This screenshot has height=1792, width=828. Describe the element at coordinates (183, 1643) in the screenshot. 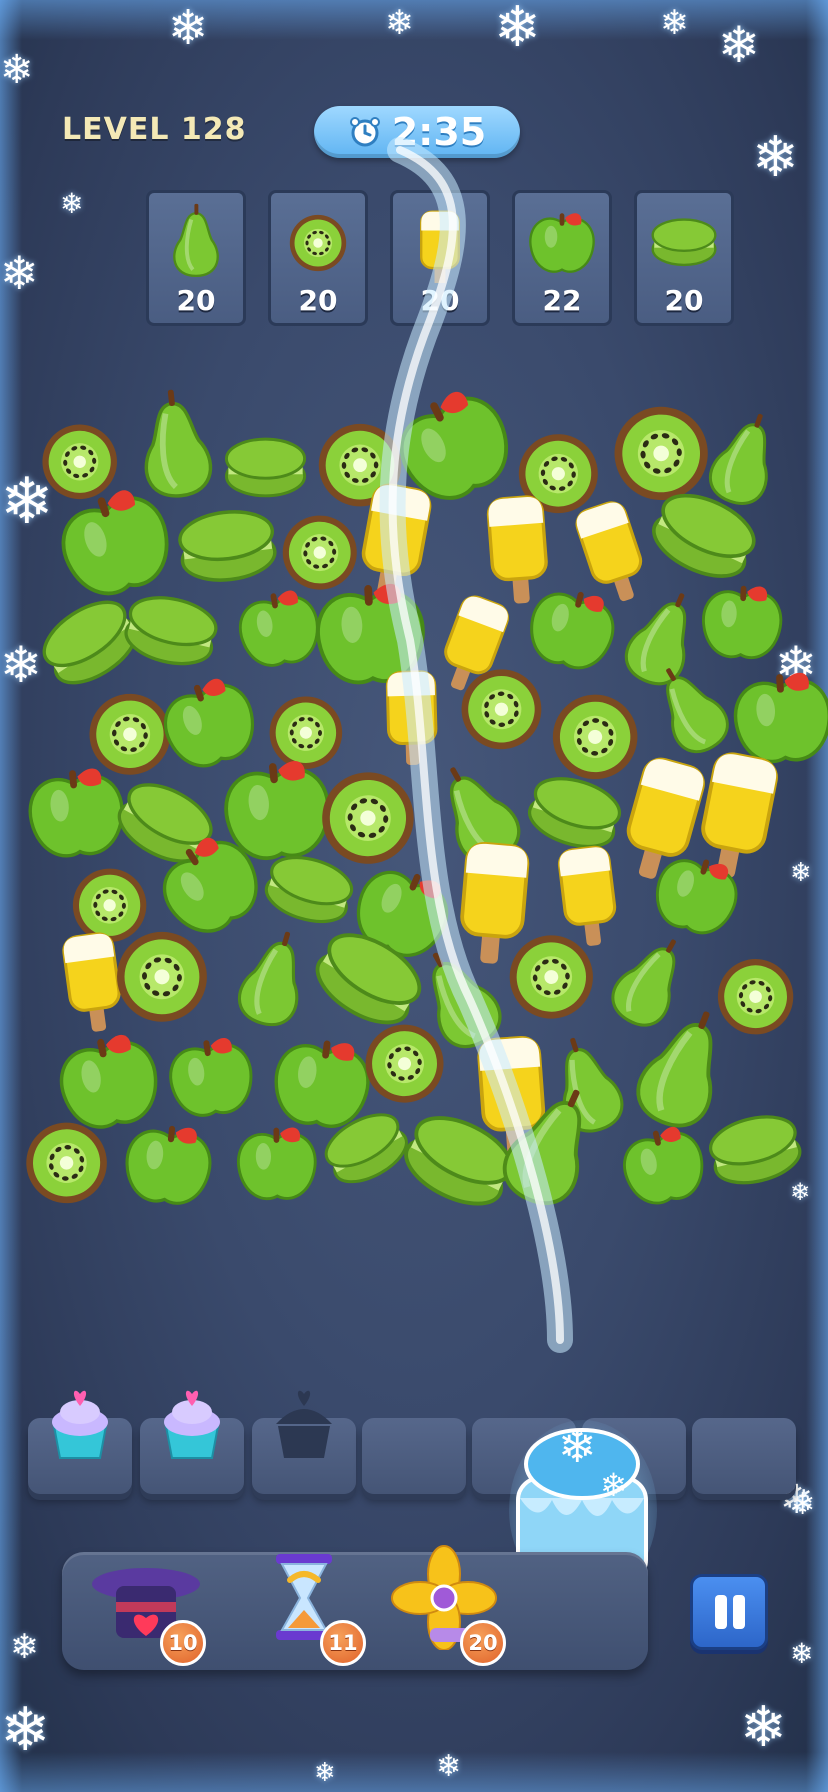

I see `booster-count-badge: 10` at that location.